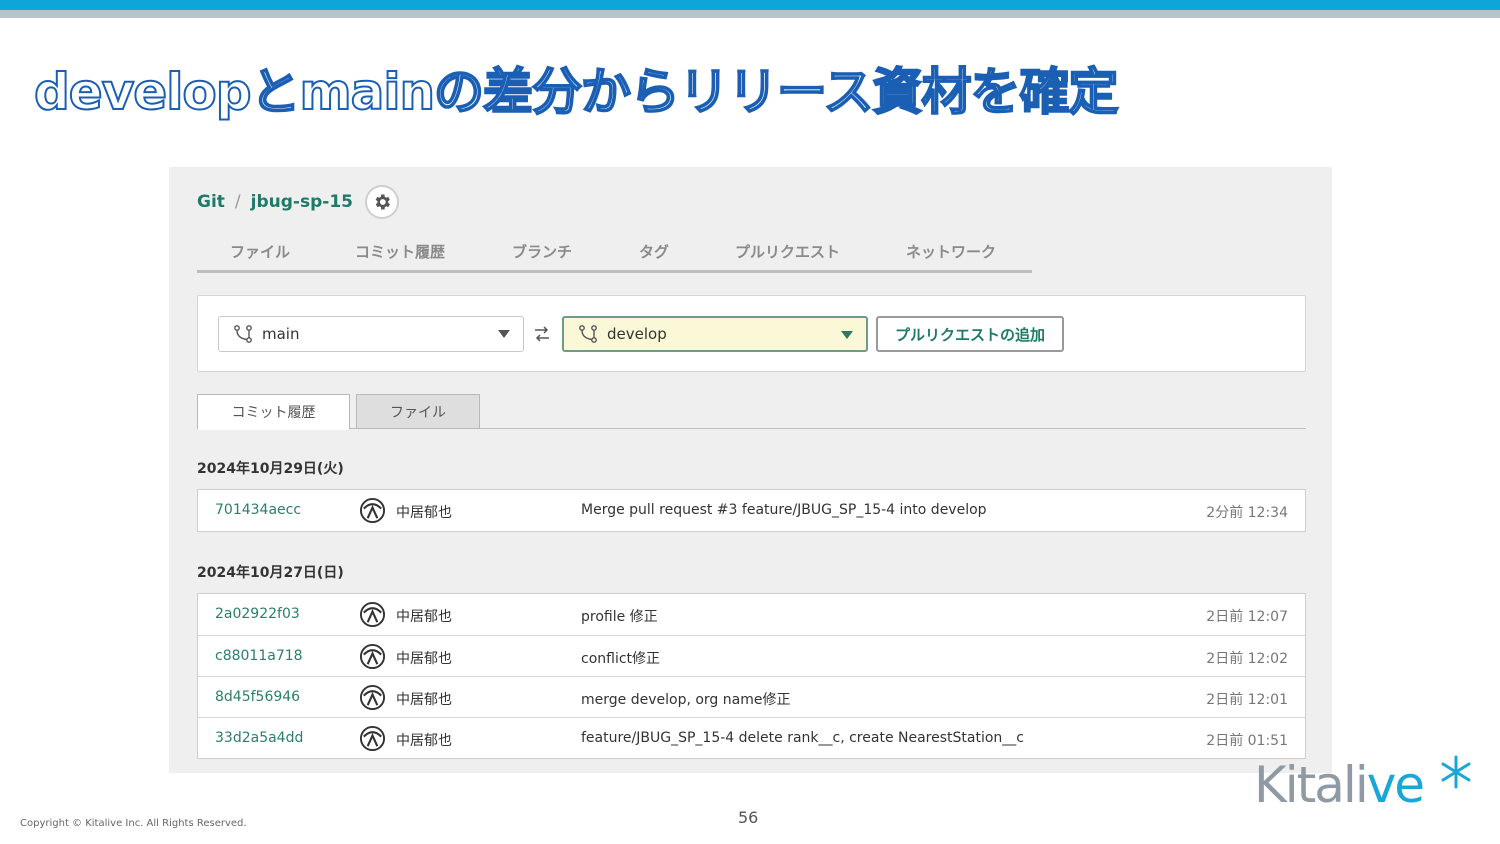 The width and height of the screenshot is (1500, 844). I want to click on tab-commit-history: コミット履歴, so click(400, 251).